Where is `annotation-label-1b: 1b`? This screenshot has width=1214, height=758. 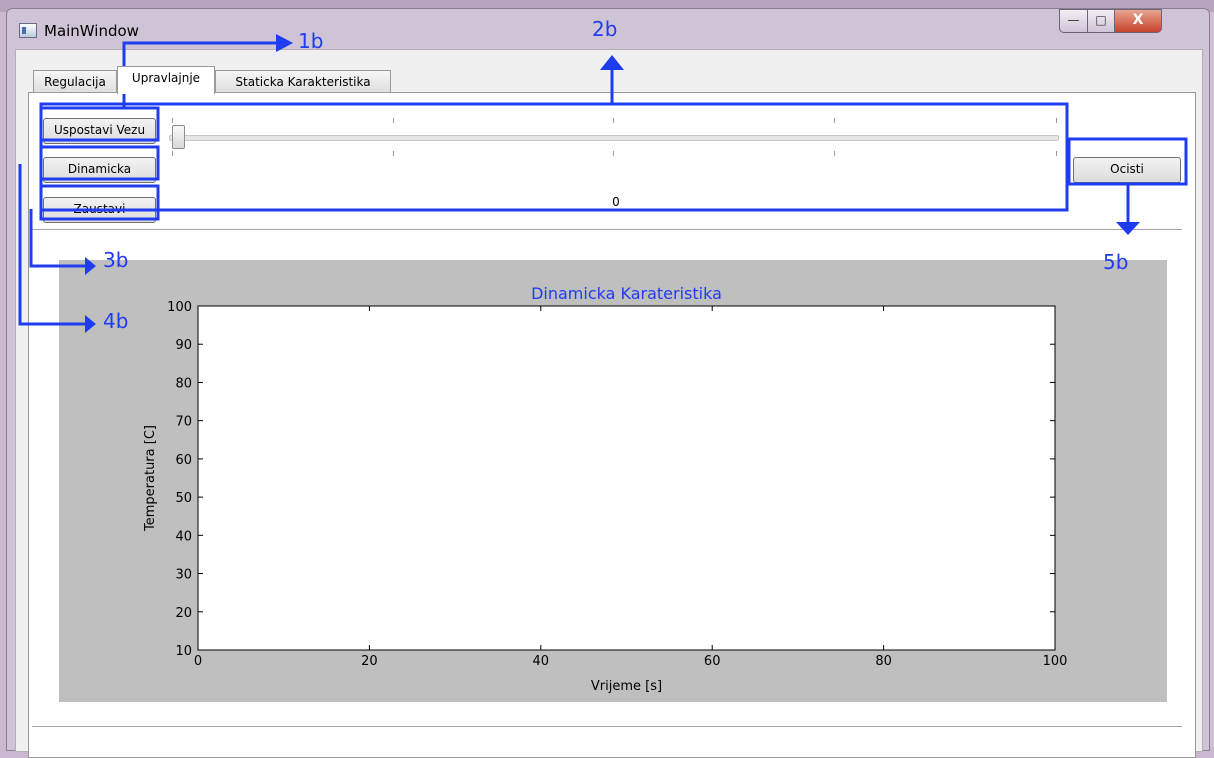 annotation-label-1b: 1b is located at coordinates (311, 41).